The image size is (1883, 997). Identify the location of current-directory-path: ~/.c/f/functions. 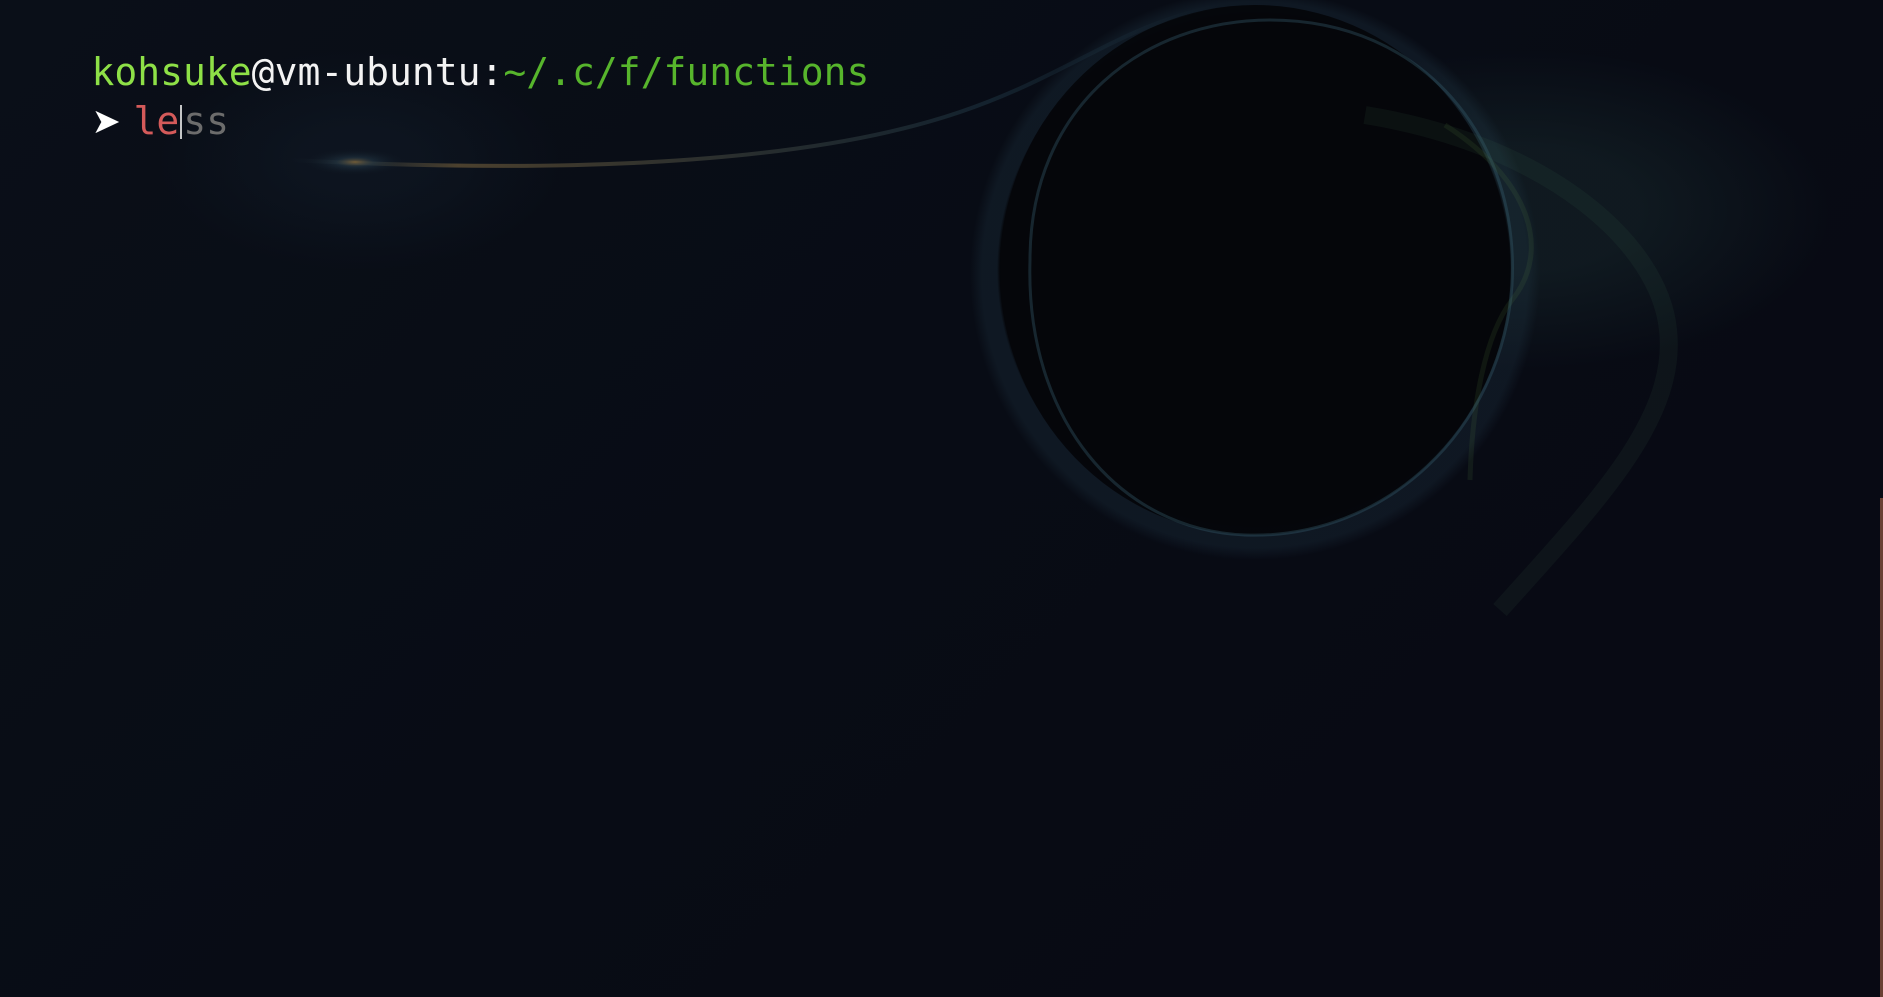
(686, 72).